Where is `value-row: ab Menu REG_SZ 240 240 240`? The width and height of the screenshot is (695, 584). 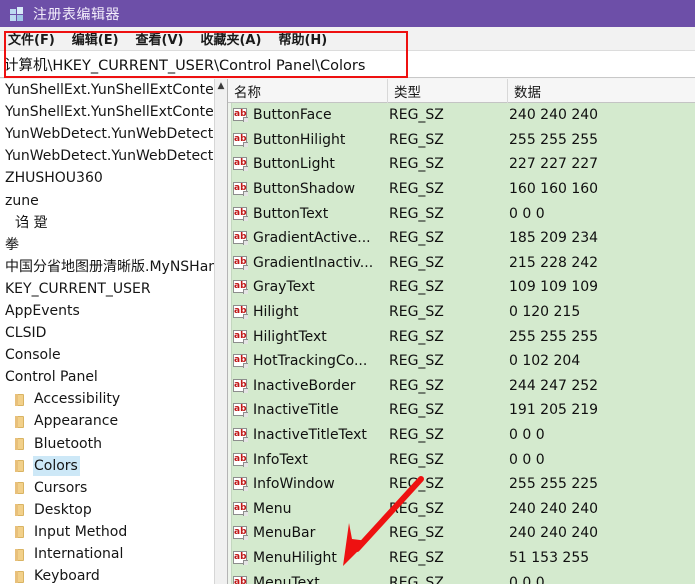
value-row: ab Menu REG_SZ 240 240 240 is located at coordinates (464, 509).